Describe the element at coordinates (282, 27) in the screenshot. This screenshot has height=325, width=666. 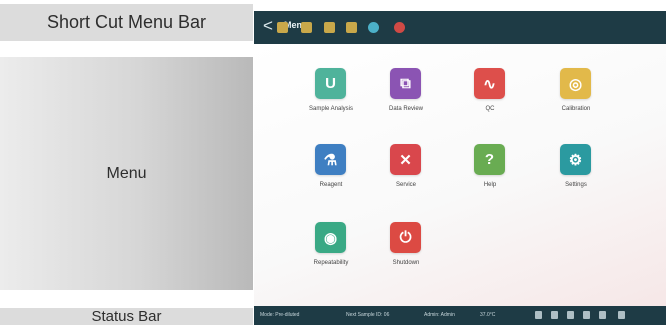
I see `sample-shortcut-icon` at that location.